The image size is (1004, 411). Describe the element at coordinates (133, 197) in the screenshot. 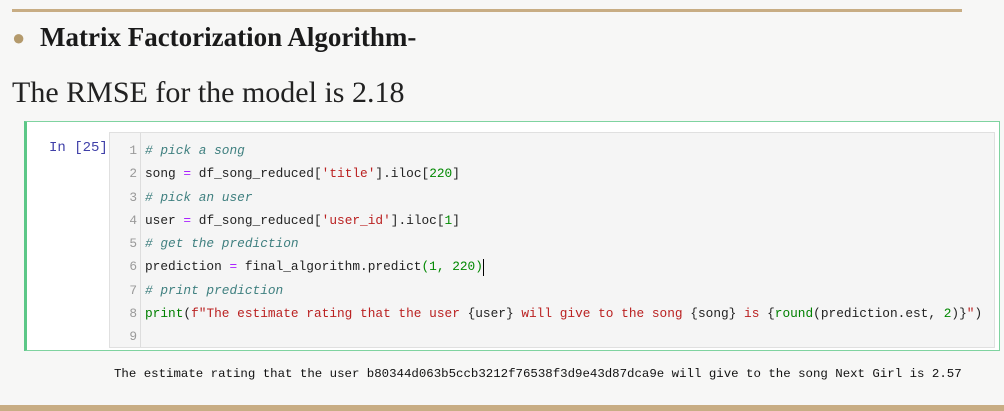

I see `line-number: 3` at that location.